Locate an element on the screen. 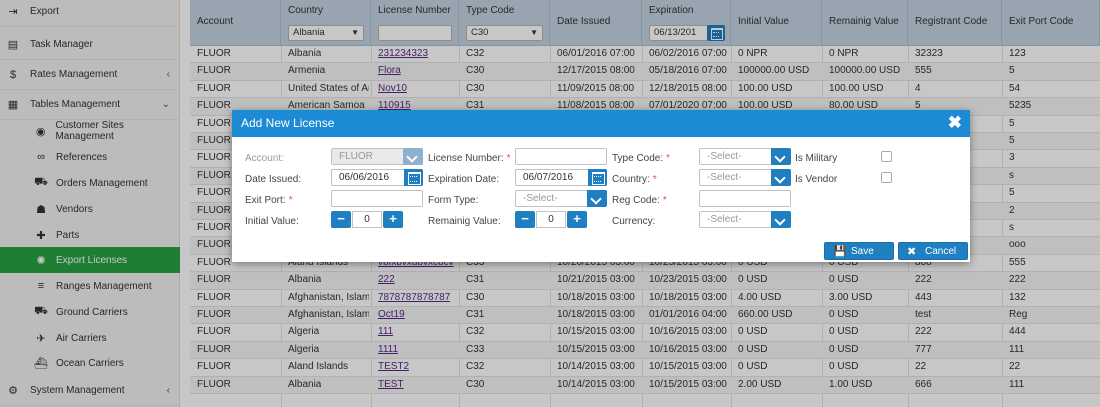 Image resolution: width=1100 pixels, height=407 pixels. form-type-label: Form Type: is located at coordinates (453, 200).